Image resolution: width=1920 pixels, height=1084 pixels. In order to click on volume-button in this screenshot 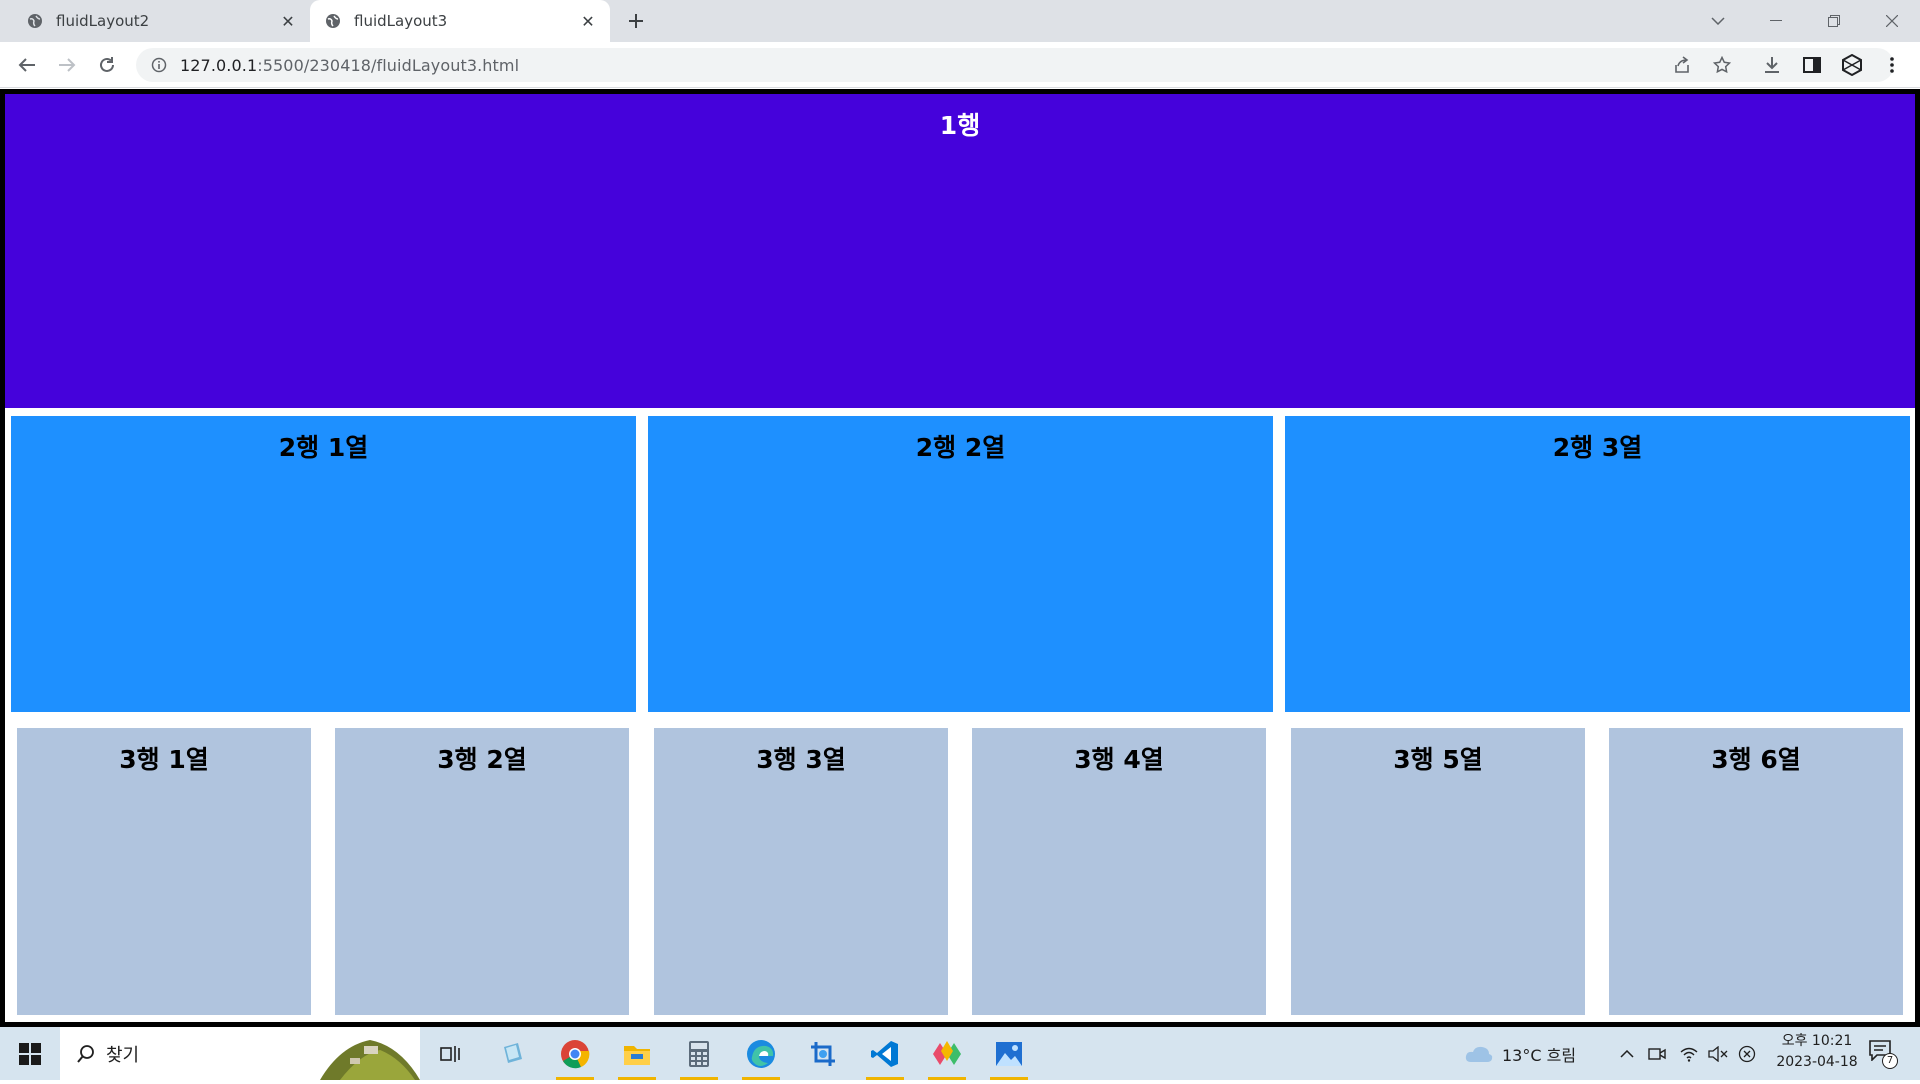, I will do `click(1718, 1053)`.